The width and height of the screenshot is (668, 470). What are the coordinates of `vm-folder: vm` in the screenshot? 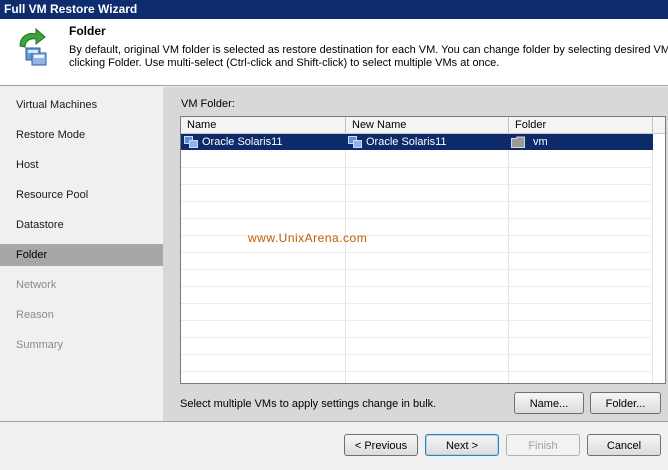 It's located at (540, 142).